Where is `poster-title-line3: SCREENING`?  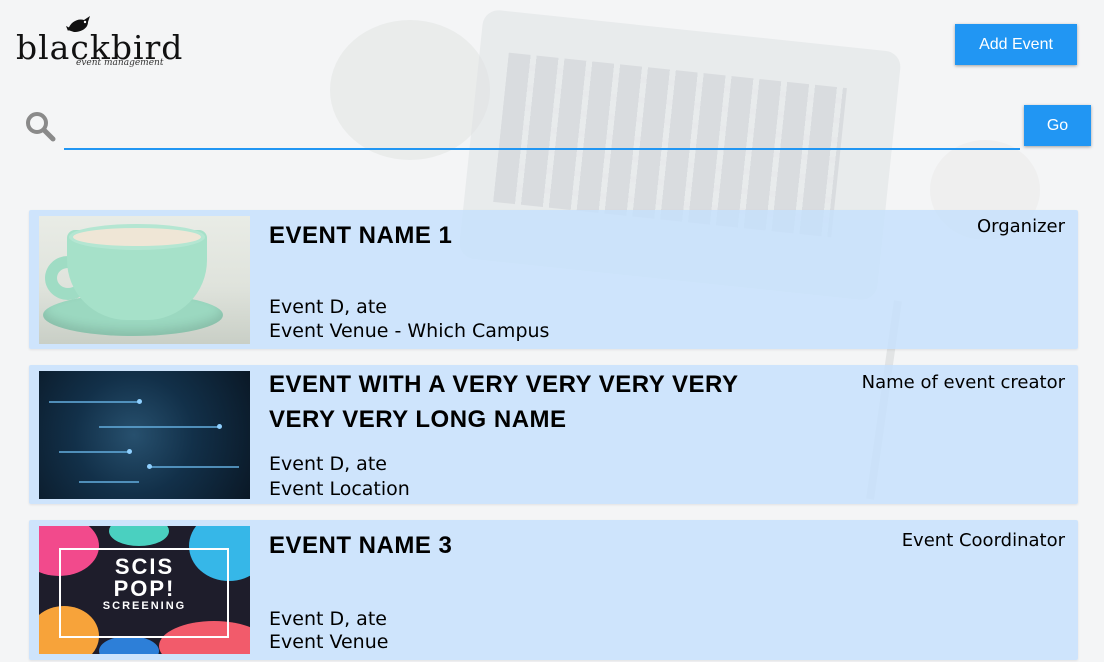 poster-title-line3: SCREENING is located at coordinates (144, 606).